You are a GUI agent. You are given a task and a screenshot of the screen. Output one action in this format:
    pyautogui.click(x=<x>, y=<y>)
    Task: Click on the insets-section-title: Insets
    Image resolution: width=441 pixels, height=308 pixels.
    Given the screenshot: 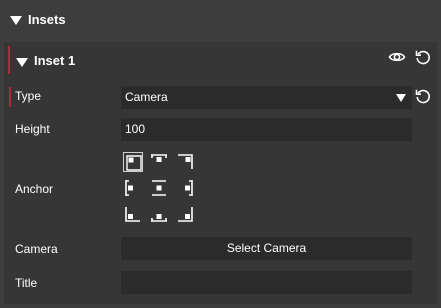 What is the action you would take?
    pyautogui.click(x=47, y=19)
    